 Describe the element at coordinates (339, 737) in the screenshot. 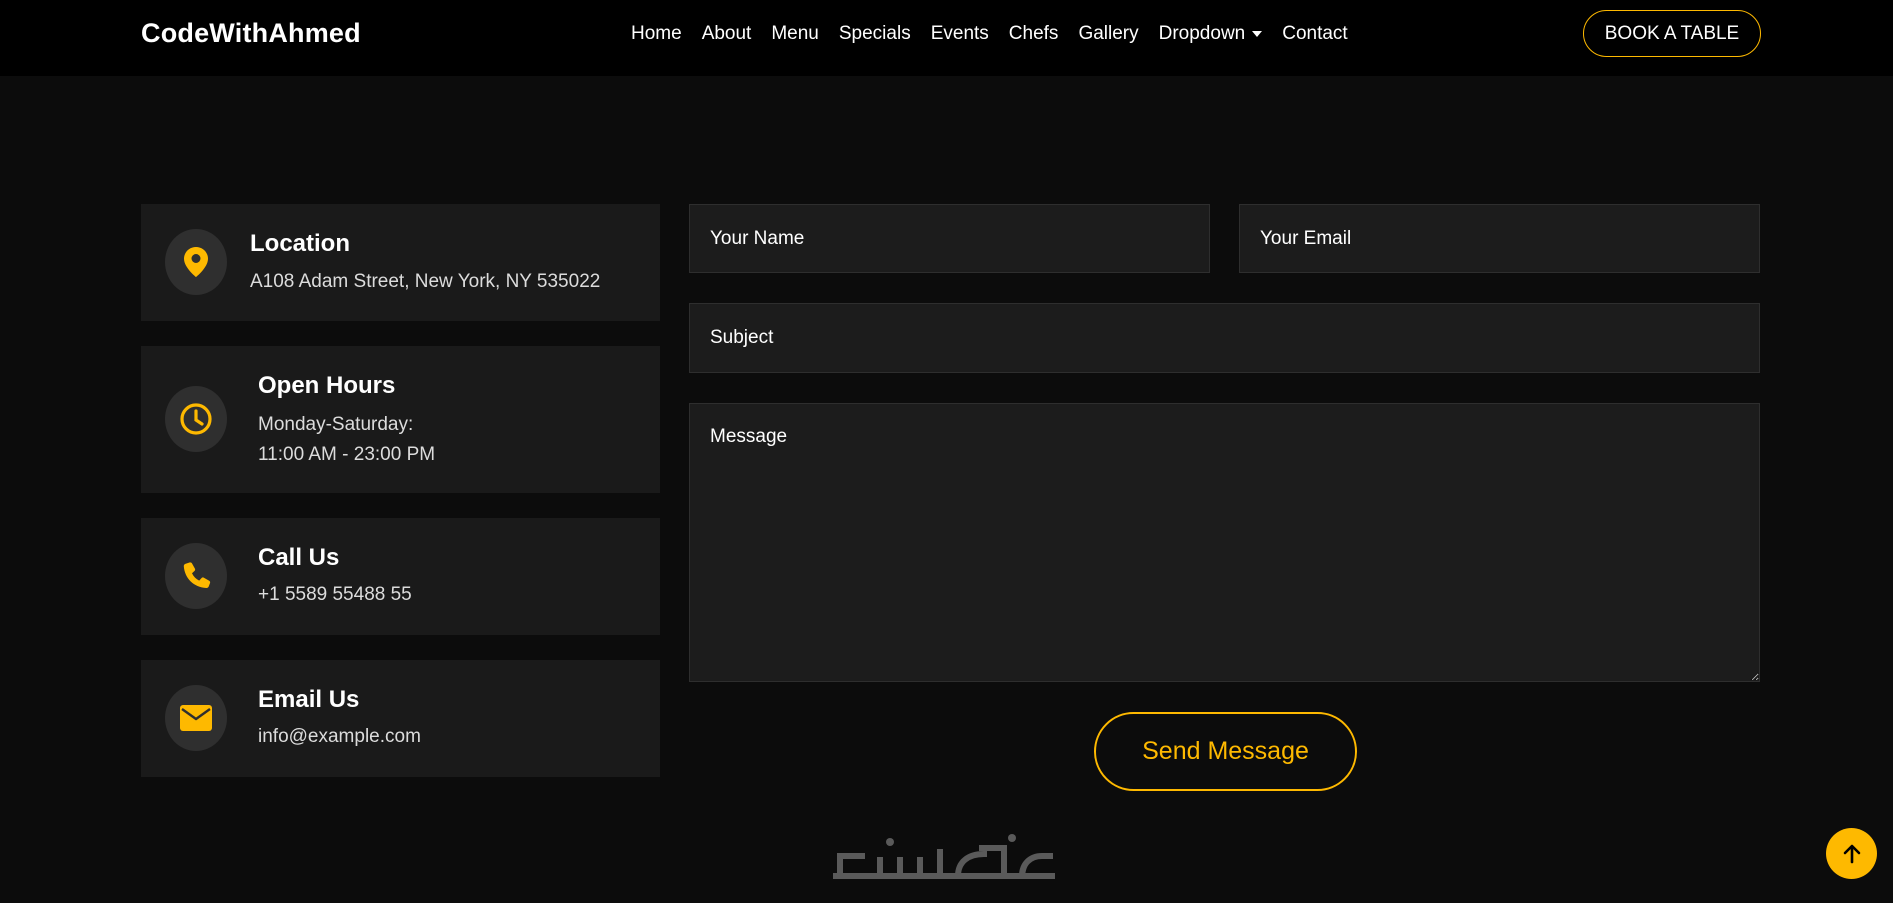

I see `email-address: info@example.com` at that location.